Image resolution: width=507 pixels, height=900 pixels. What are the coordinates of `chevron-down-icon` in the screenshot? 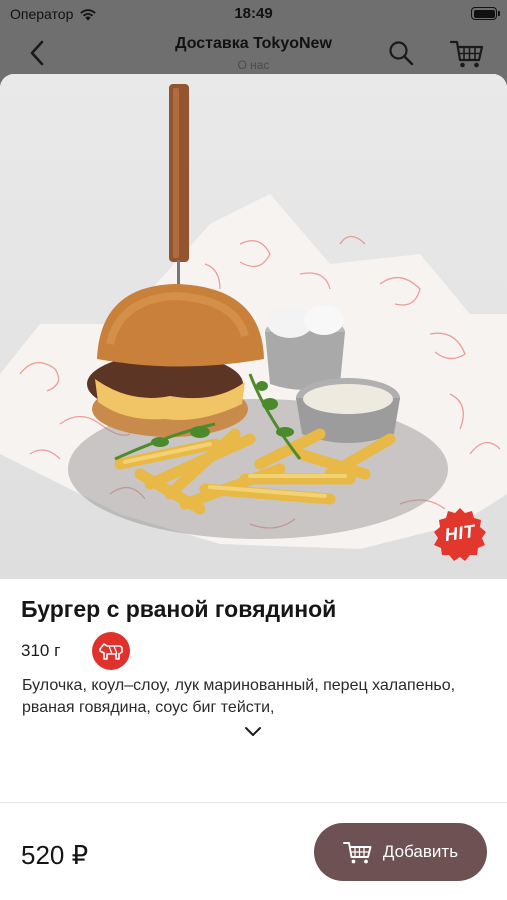 It's located at (253, 731).